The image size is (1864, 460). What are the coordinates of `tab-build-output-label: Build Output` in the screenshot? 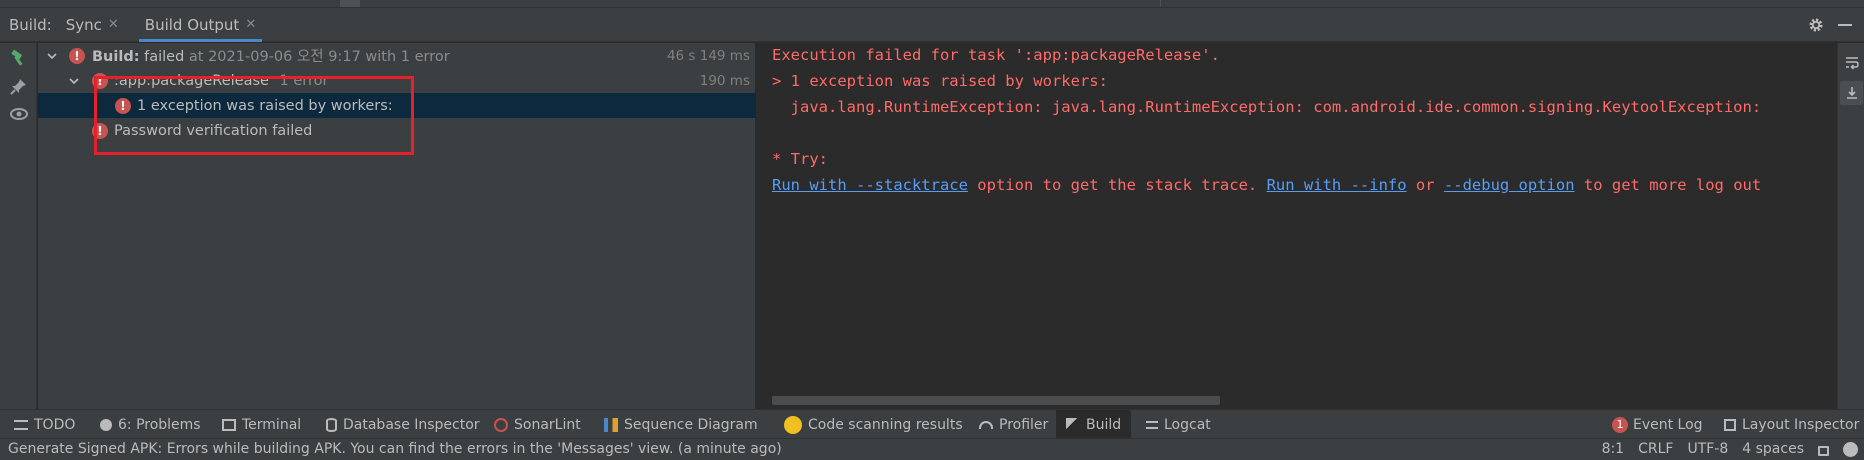 It's located at (192, 24).